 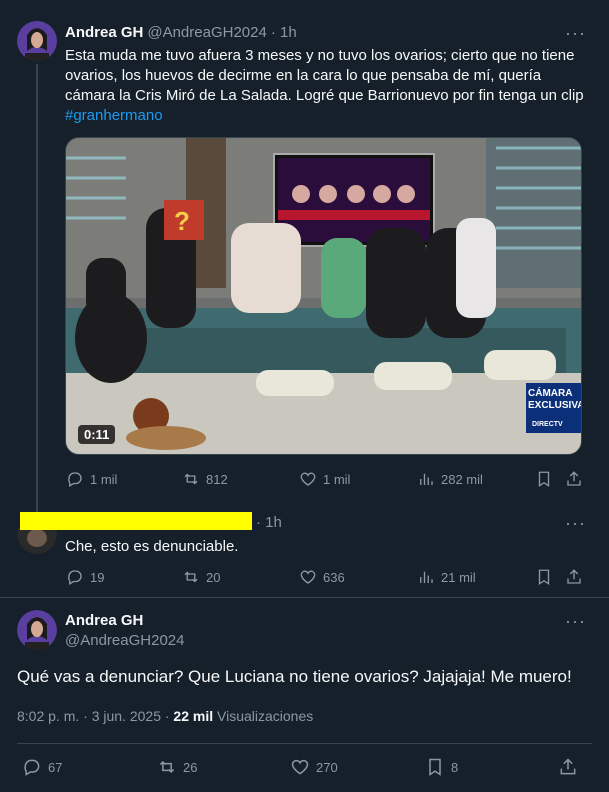 I want to click on logo-text: DIRECTV, so click(x=547, y=424).